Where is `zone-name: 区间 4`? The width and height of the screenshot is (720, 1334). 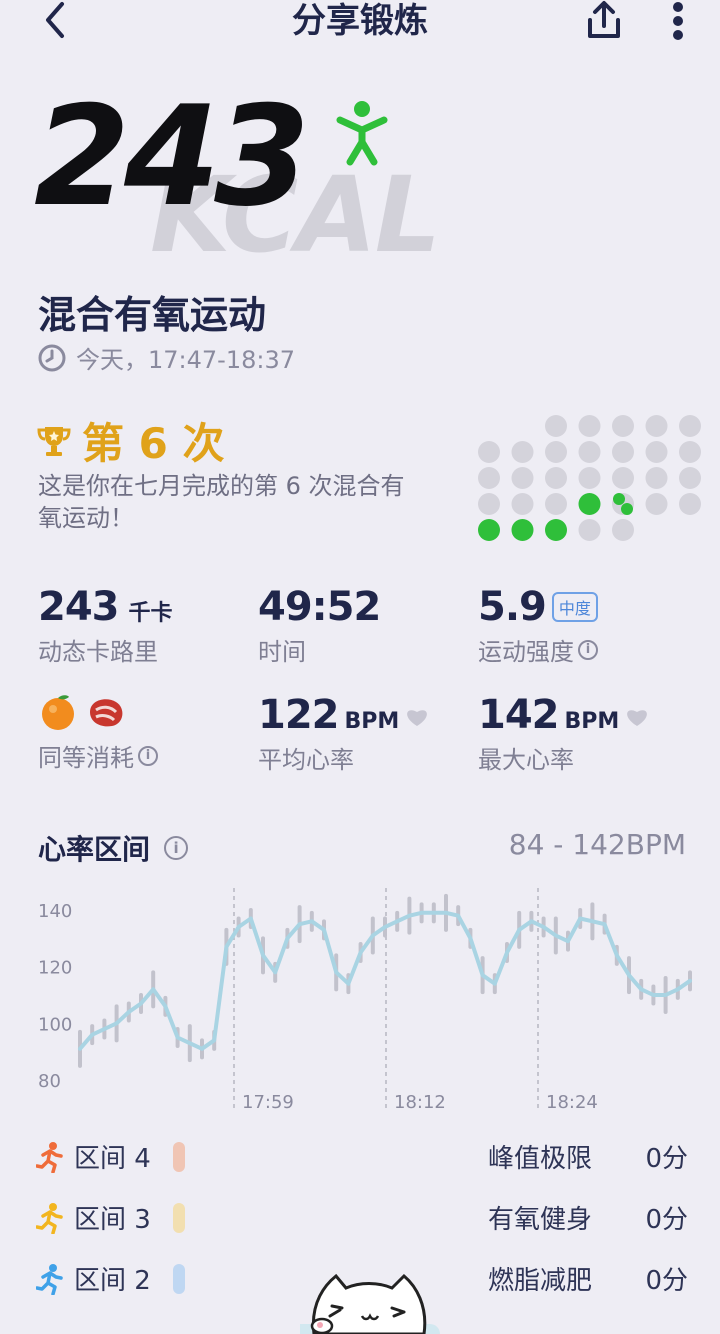
zone-name: 区间 4 is located at coordinates (112, 1159).